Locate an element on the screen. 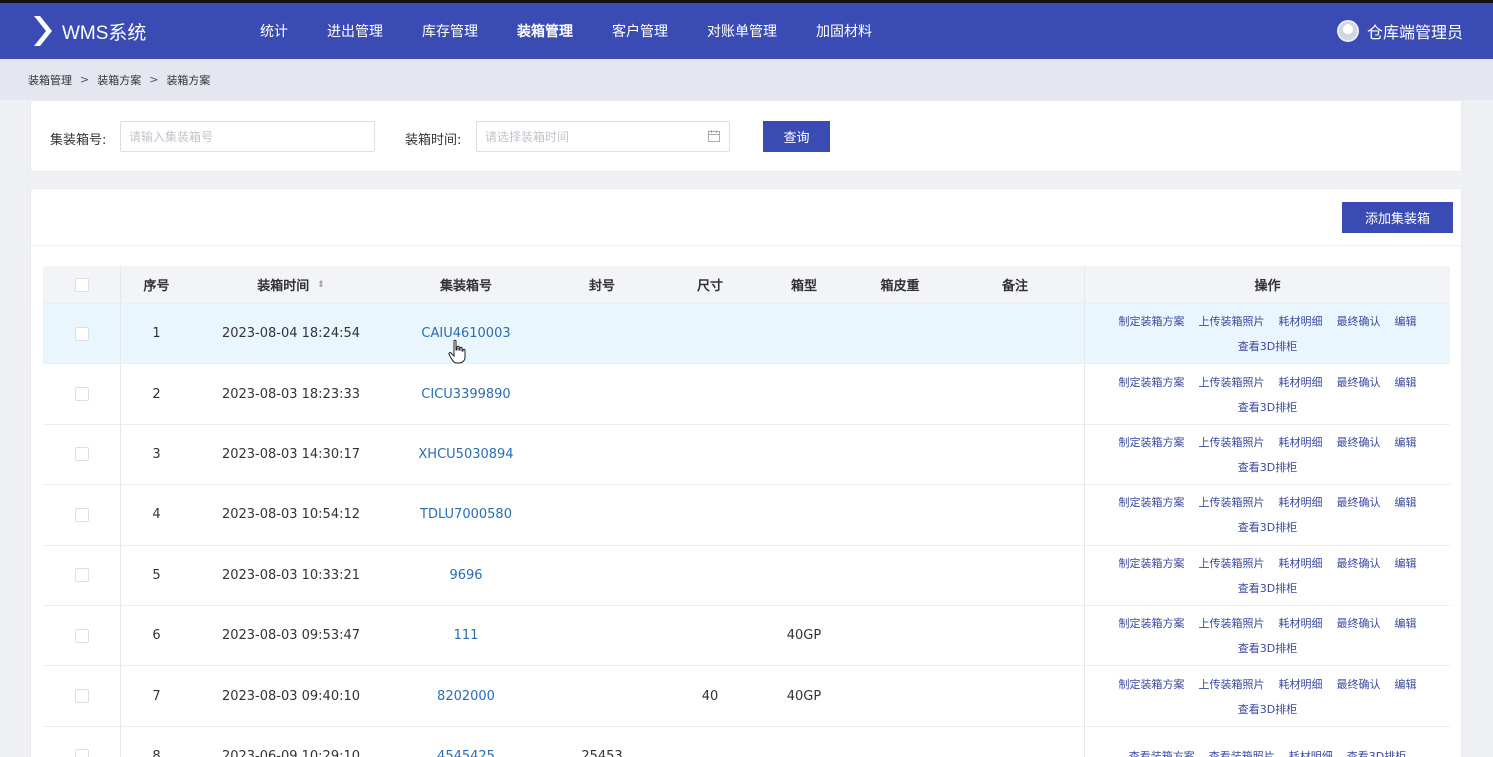  op-link-3: 查看3D排柜 is located at coordinates (1376, 752).